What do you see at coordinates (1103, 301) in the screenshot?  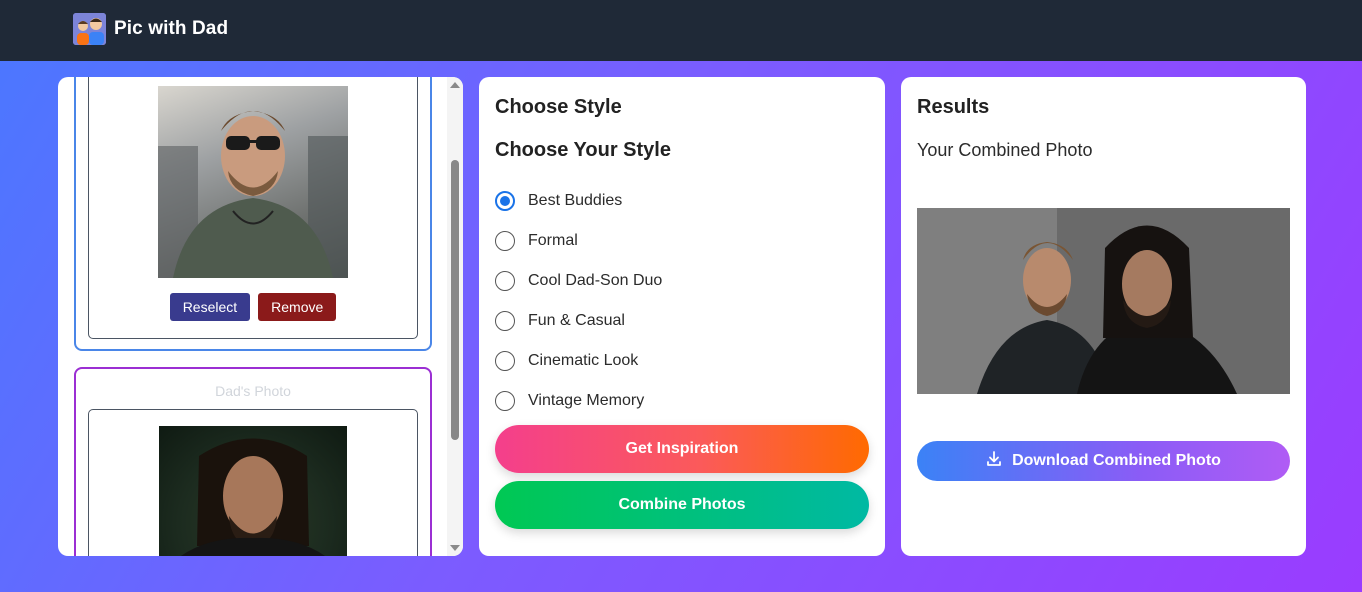 I see `combined-photo` at bounding box center [1103, 301].